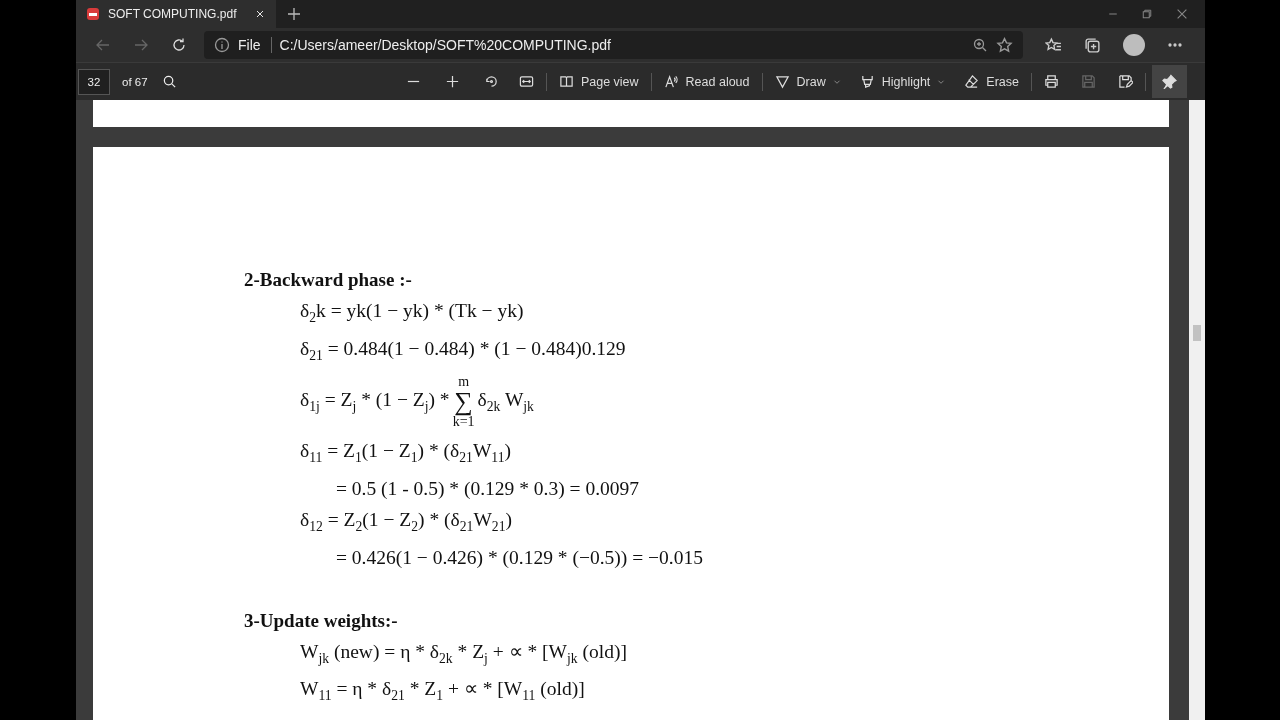  Describe the element at coordinates (598, 81) in the screenshot. I see `page-view-button: Page view` at that location.